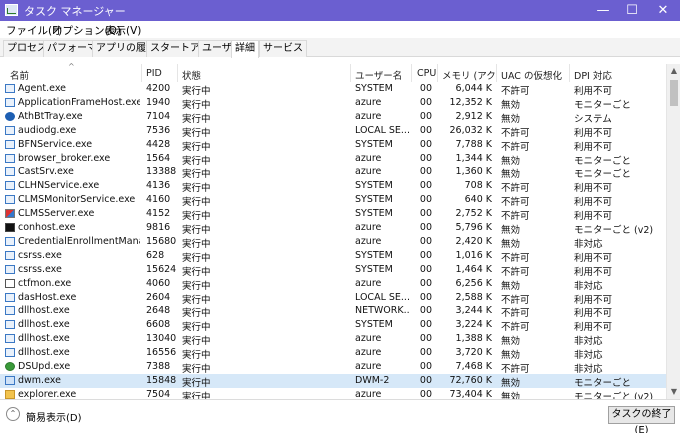 The width and height of the screenshot is (680, 433). Describe the element at coordinates (333, 89) in the screenshot. I see `table-row: Agent.exe 4200 実行中 SYSTEM 00 6,044 K 不許可 利用不可` at that location.